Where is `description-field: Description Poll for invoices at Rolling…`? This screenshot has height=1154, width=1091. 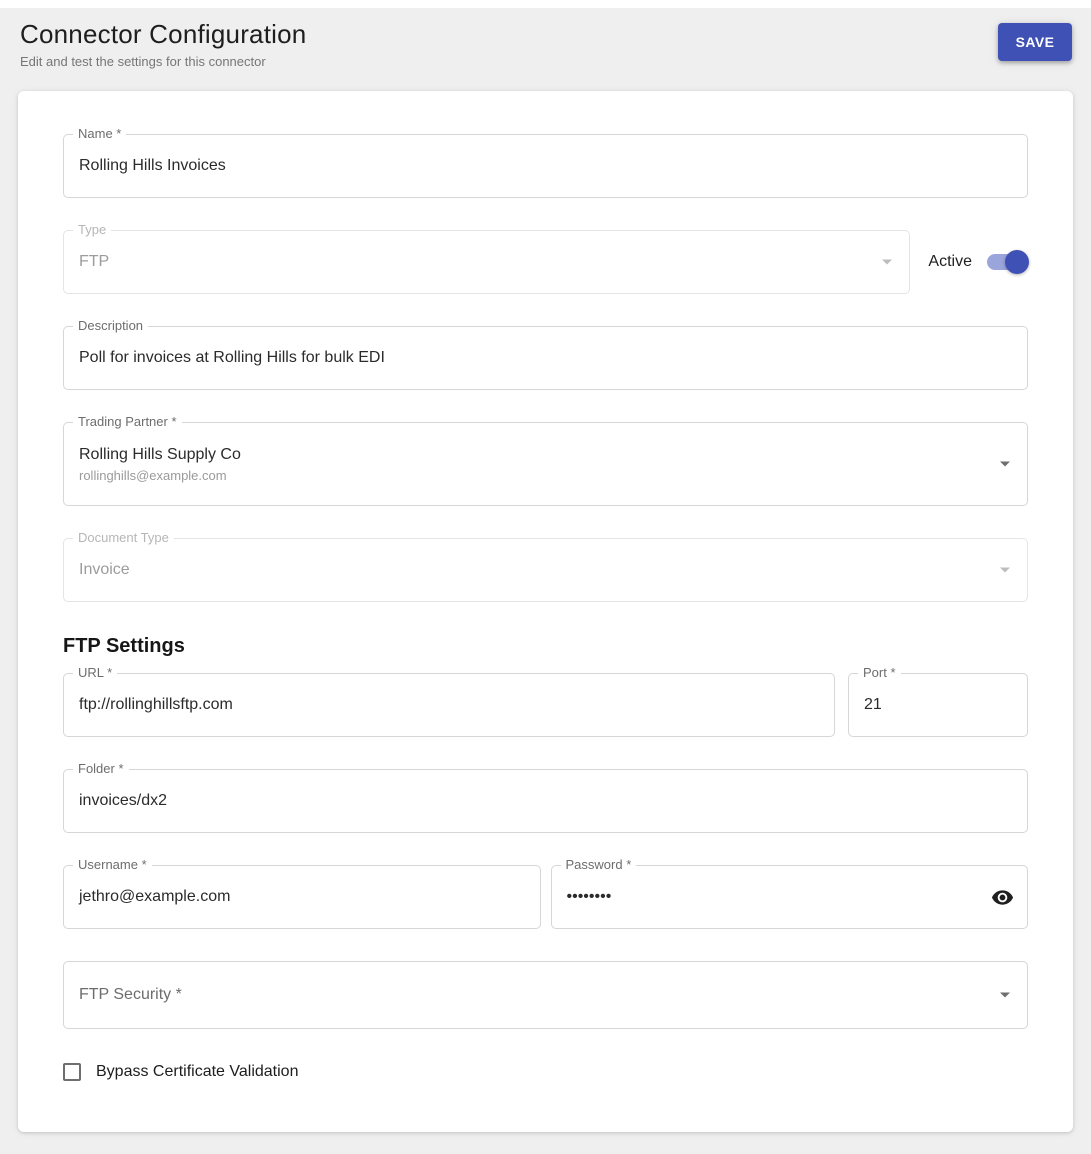
description-field: Description Poll for invoices at Rolling… is located at coordinates (545, 354).